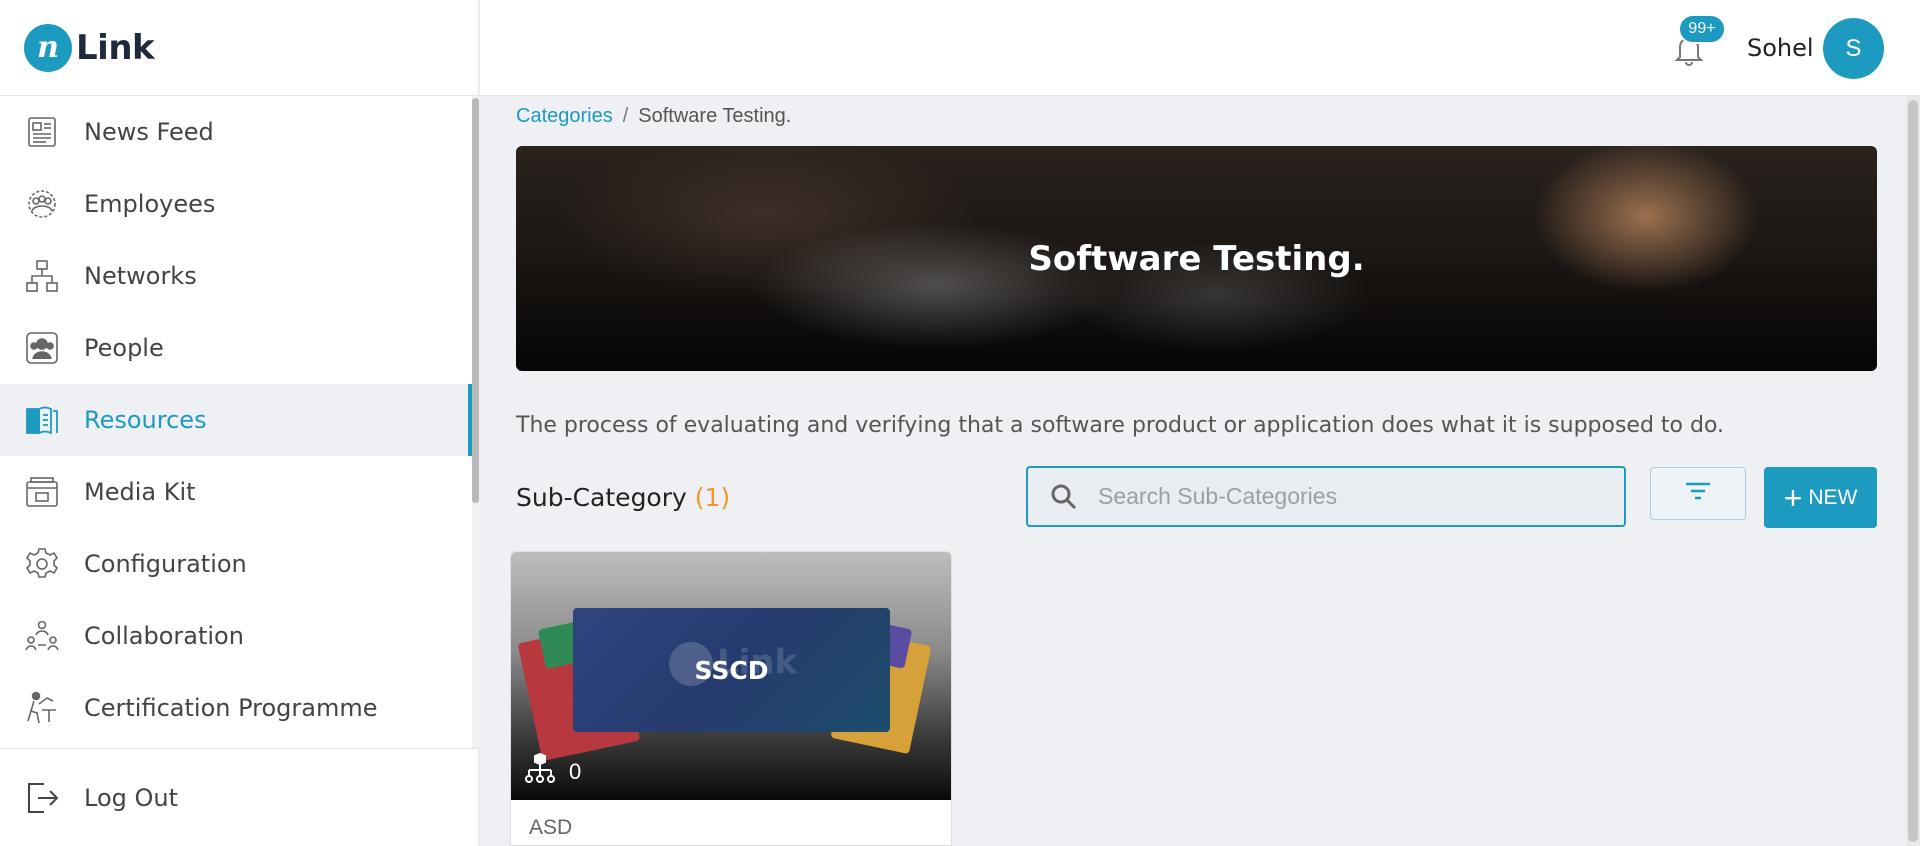 The image size is (1920, 846). What do you see at coordinates (140, 276) in the screenshot?
I see `sidebar-item-label: Networks` at bounding box center [140, 276].